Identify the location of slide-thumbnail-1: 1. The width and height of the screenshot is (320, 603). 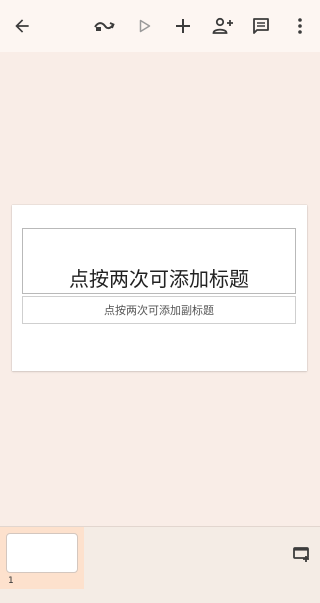
(42, 558).